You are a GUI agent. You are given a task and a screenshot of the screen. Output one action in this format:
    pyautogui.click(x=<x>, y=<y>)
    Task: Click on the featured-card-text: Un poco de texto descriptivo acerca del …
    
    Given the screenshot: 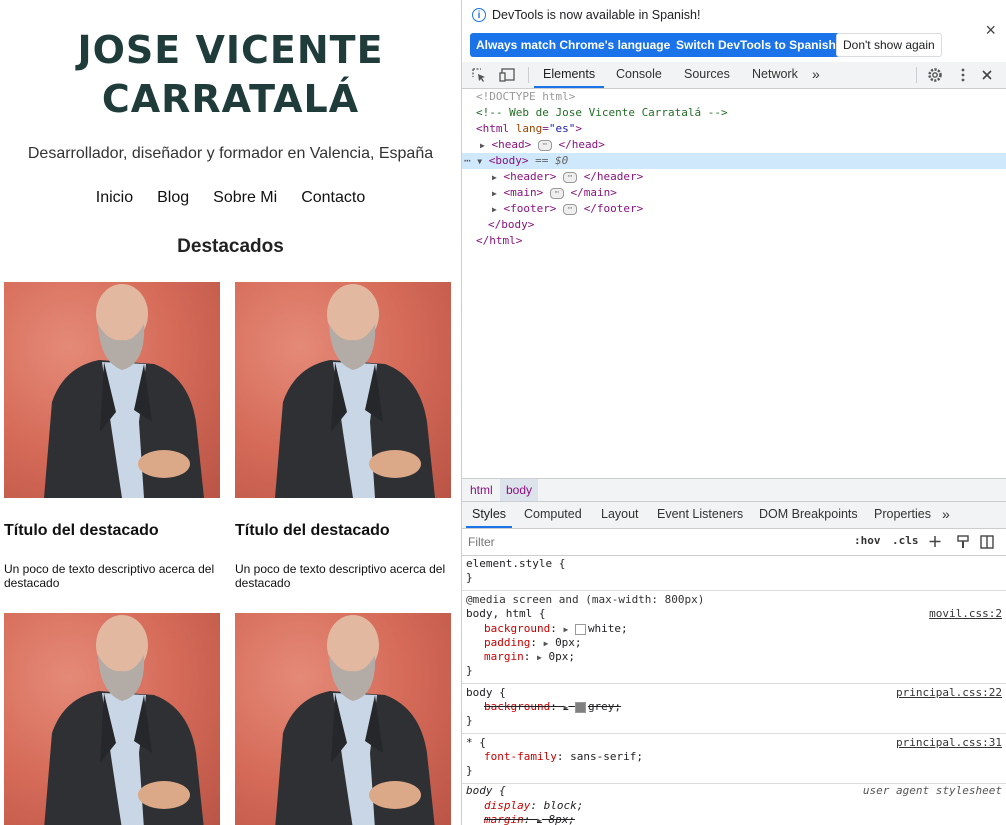 What is the action you would take?
    pyautogui.click(x=109, y=576)
    